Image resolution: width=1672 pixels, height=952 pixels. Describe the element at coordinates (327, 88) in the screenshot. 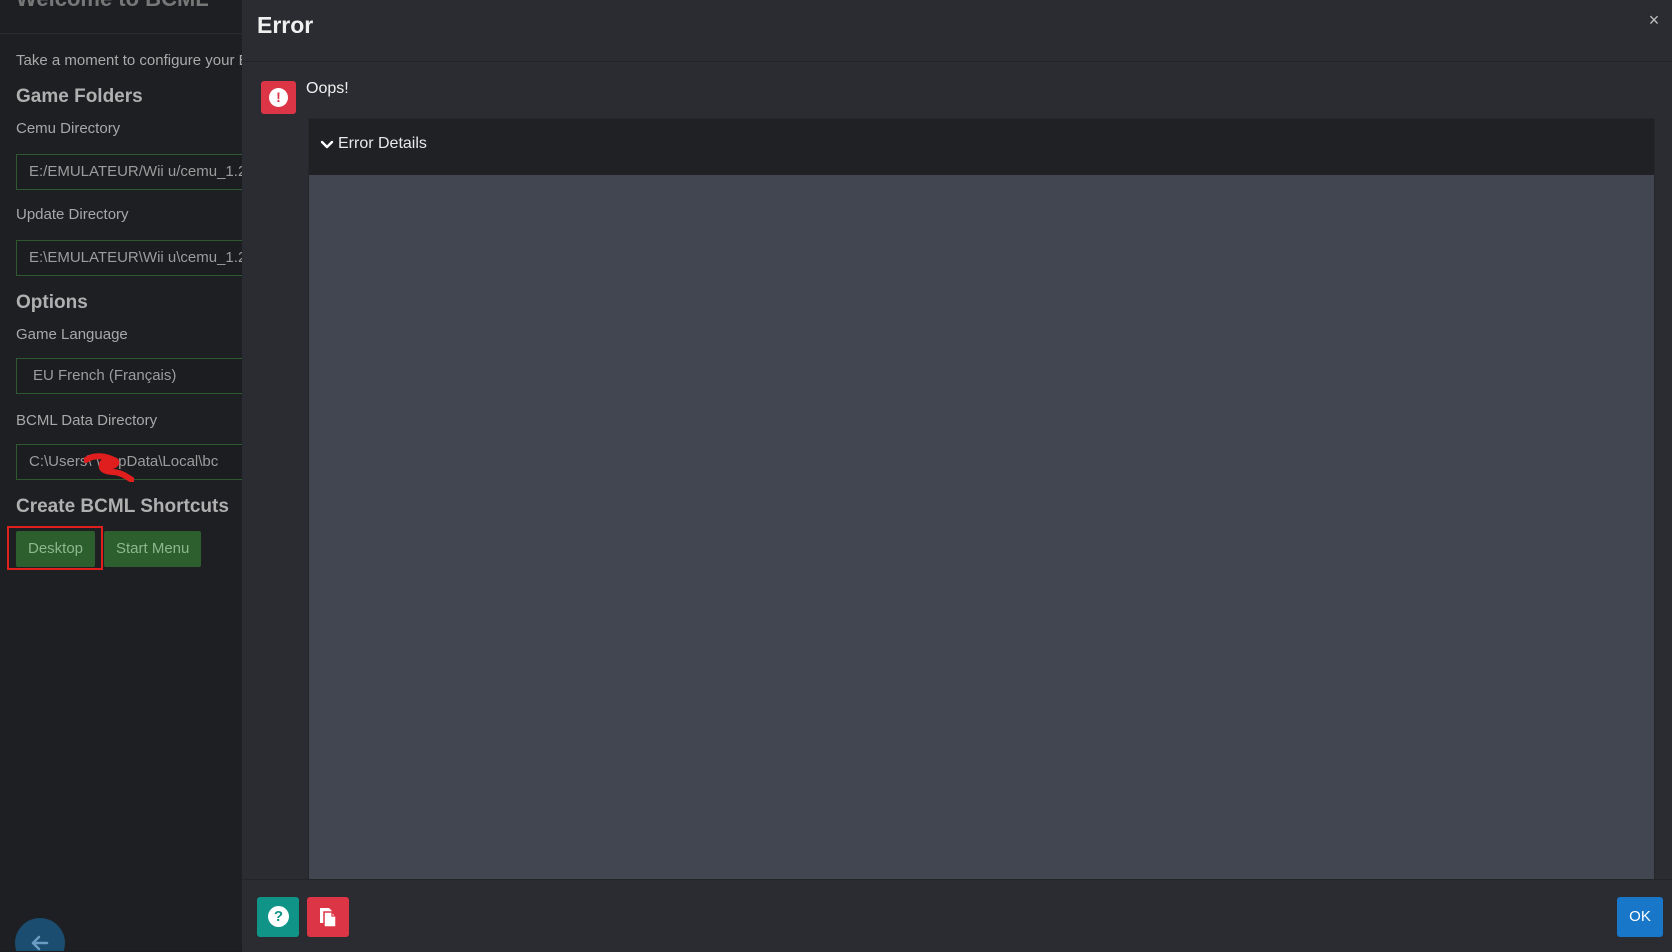

I see `error-message: Oops!` at that location.